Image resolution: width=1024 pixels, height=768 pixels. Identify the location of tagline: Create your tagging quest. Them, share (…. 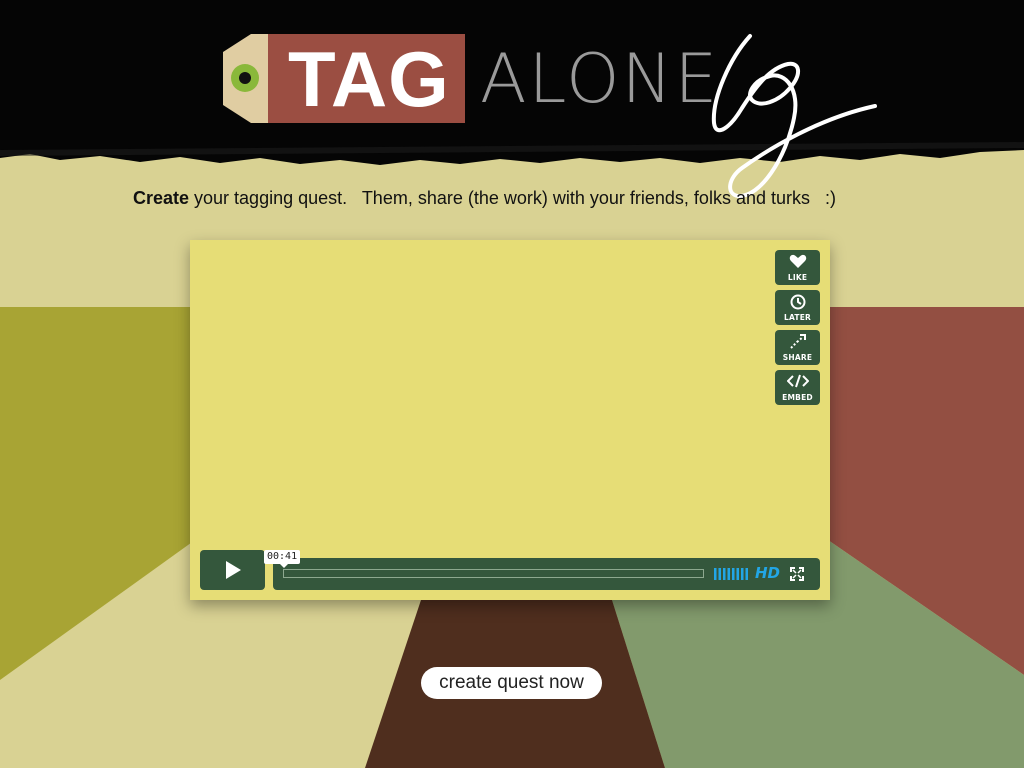
(484, 198).